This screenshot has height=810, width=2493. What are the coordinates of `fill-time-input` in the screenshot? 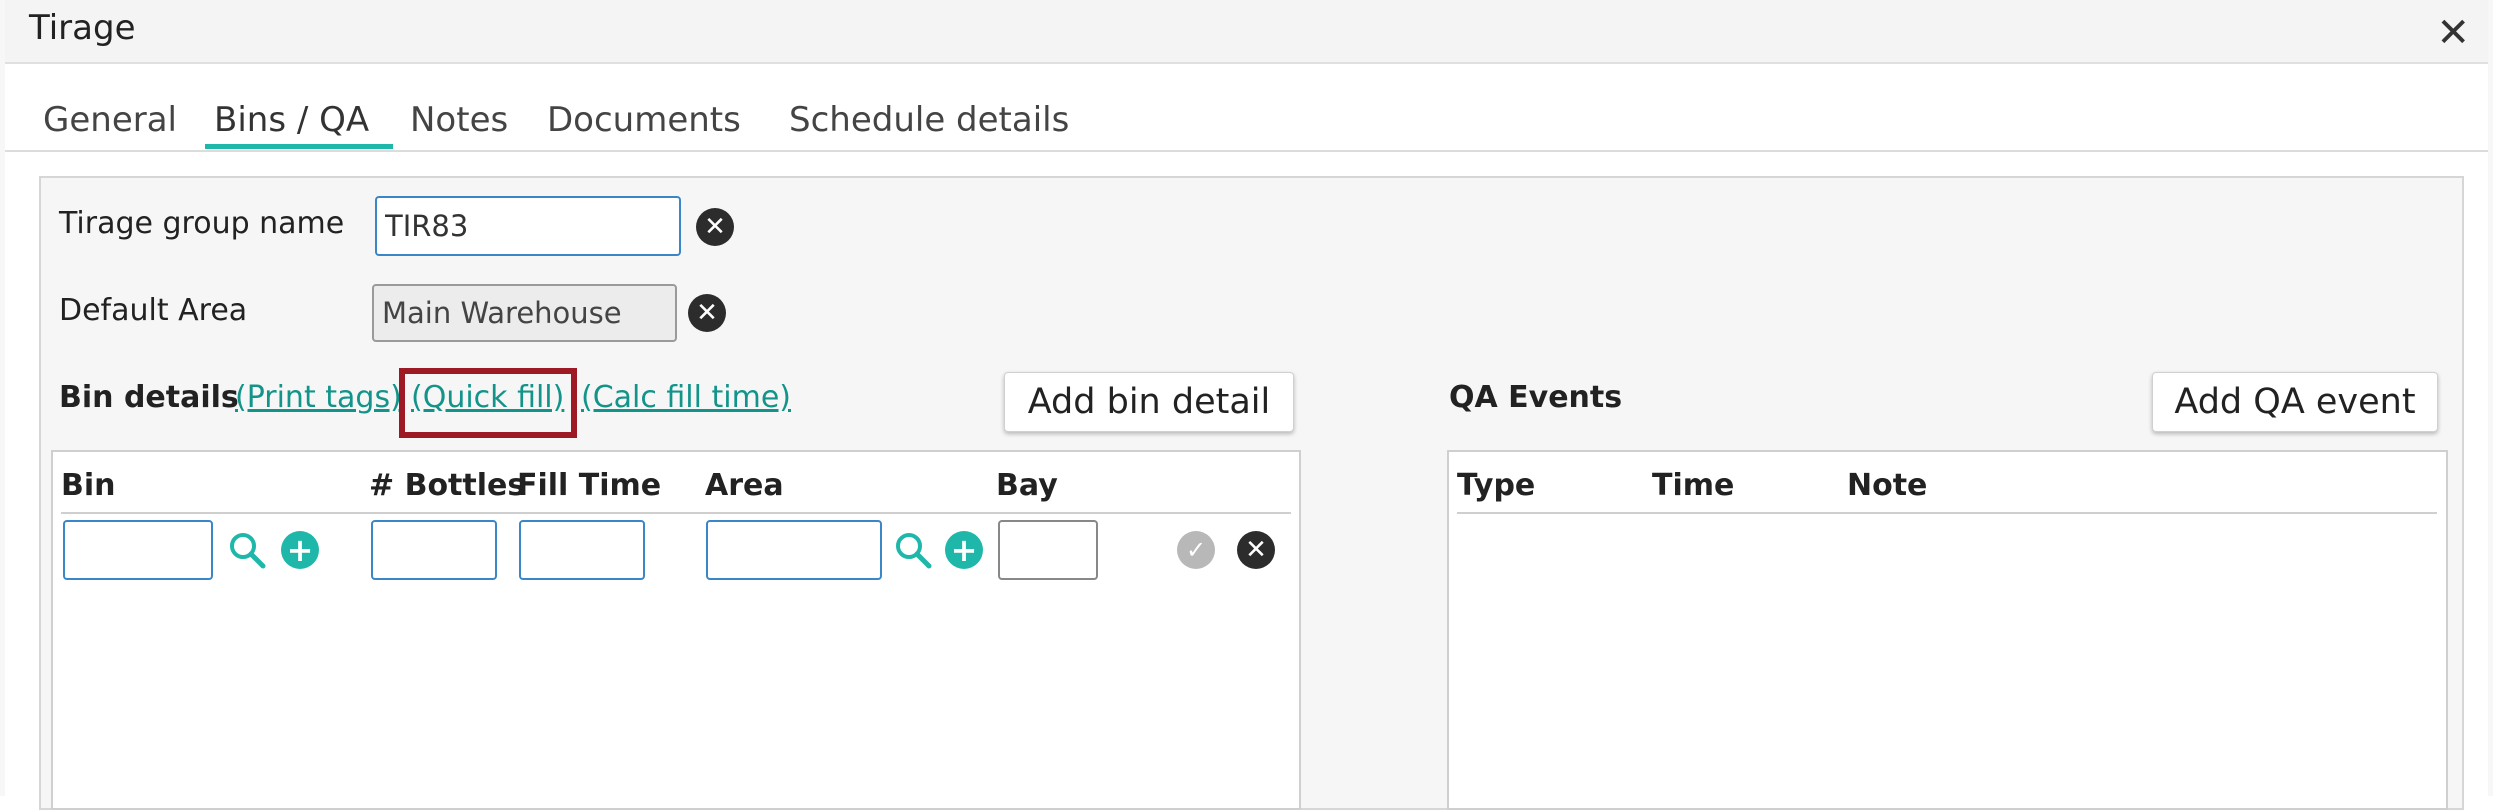 It's located at (582, 550).